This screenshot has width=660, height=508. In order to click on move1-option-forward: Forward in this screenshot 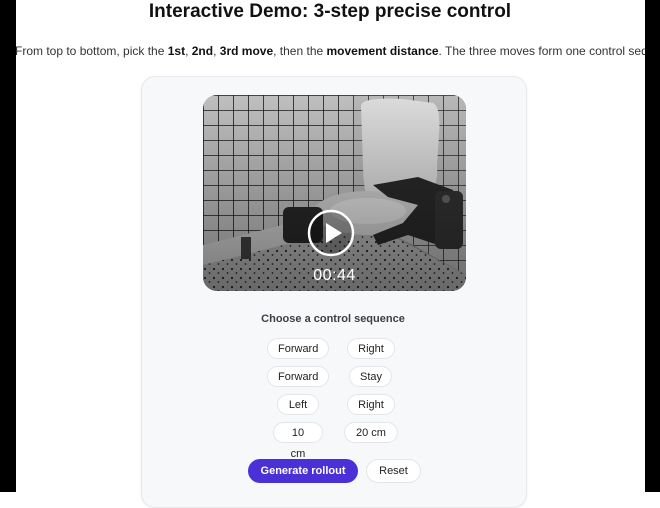, I will do `click(298, 348)`.